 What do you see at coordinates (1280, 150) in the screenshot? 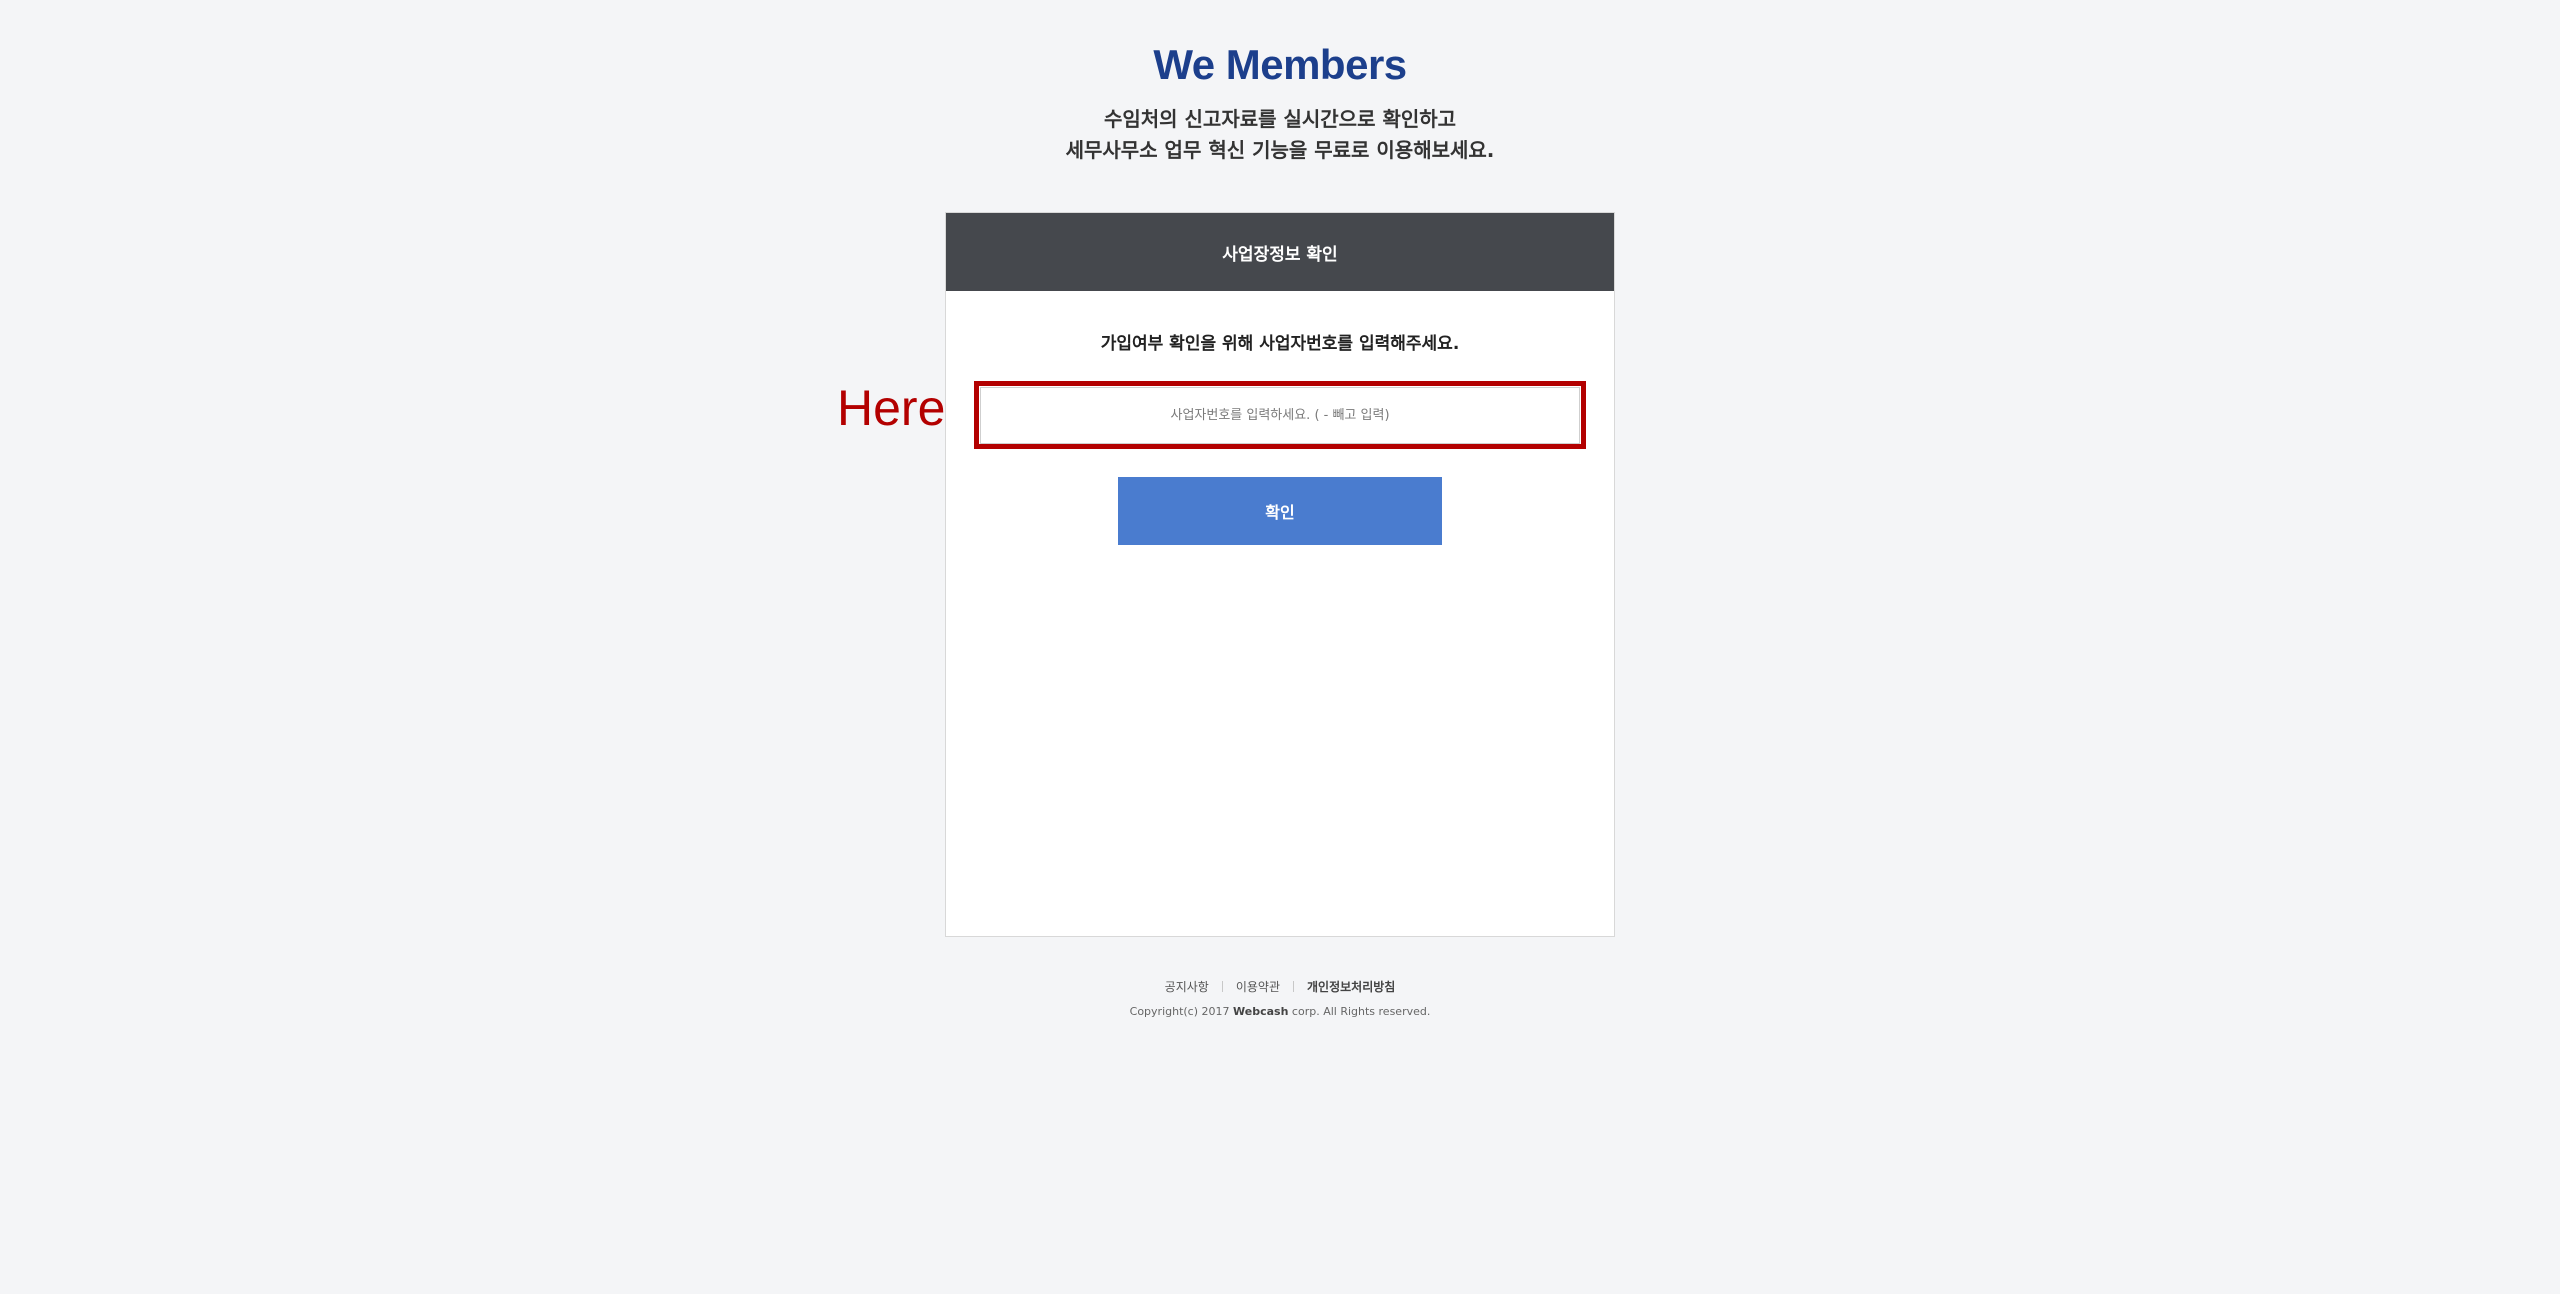
I see `tagline-line-2: 세무사무소 업무 혁신 기능을 무료로 이용해보세요.` at bounding box center [1280, 150].